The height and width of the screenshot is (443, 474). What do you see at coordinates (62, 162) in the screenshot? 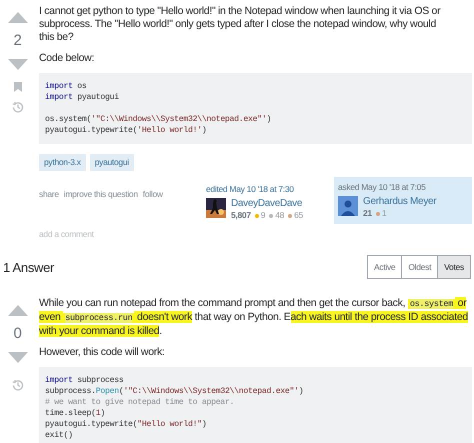
I see `tag: python-3.x` at bounding box center [62, 162].